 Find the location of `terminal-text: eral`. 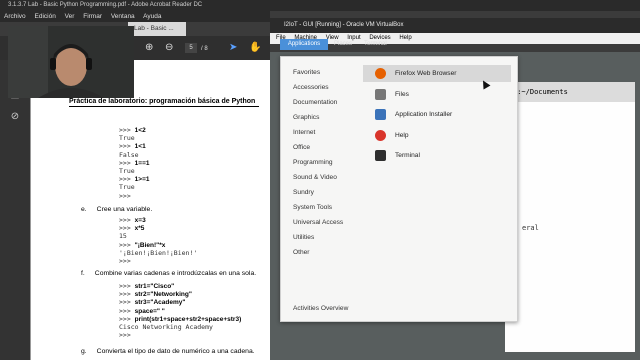

terminal-text: eral is located at coordinates (530, 228).